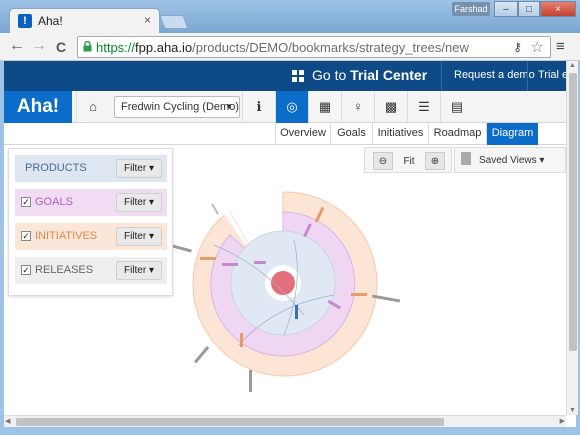 Image resolution: width=580 pixels, height=435 pixels. I want to click on goals-checkbox: ✓, so click(26, 202).